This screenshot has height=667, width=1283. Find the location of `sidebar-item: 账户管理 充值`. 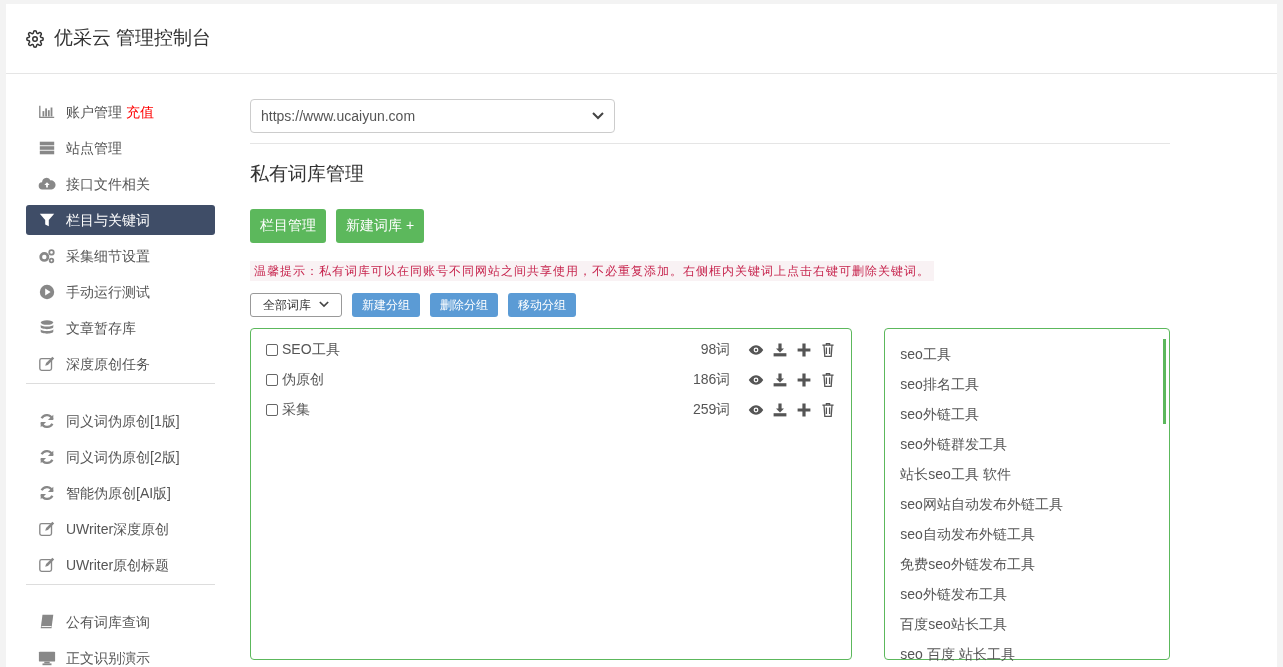

sidebar-item: 账户管理 充值 is located at coordinates (120, 112).